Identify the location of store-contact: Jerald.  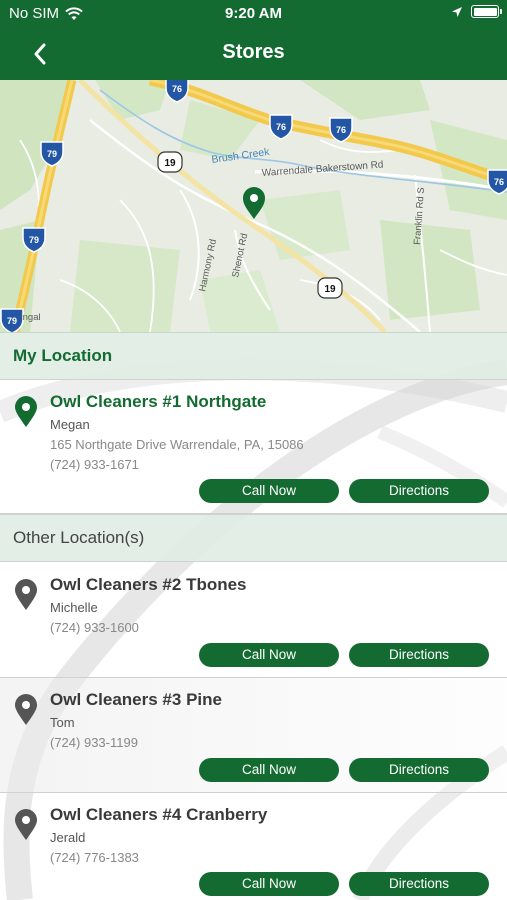
(68, 837).